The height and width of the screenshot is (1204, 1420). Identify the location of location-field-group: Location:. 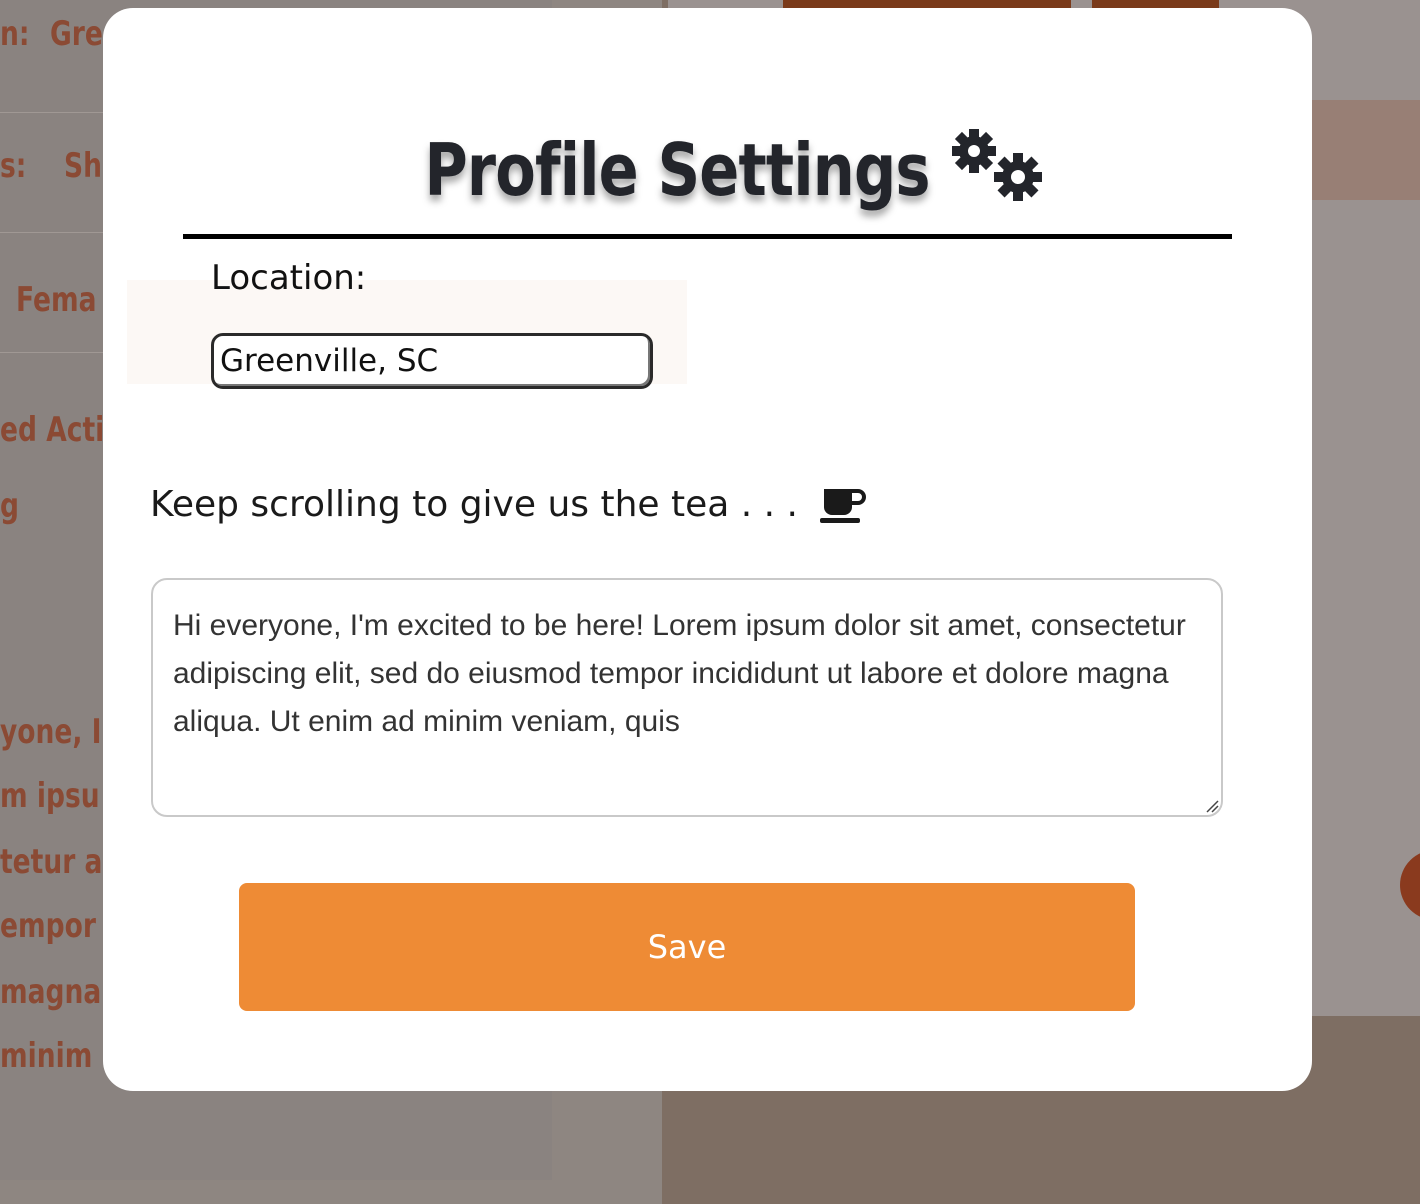
(407, 323).